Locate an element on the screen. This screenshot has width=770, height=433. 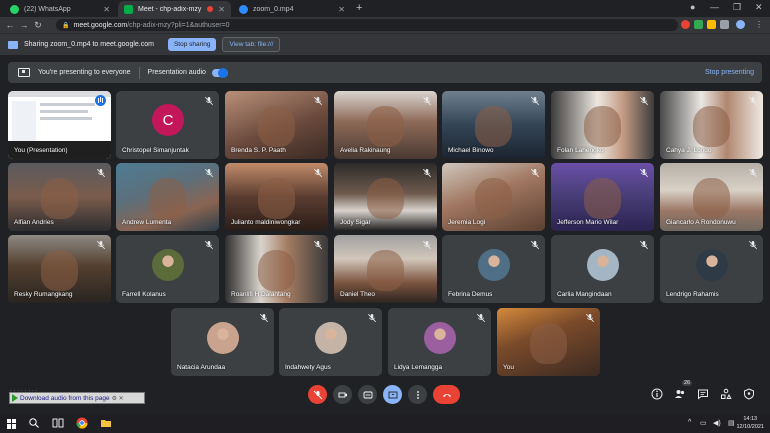
participant-name: You is located at coordinates (508, 367).